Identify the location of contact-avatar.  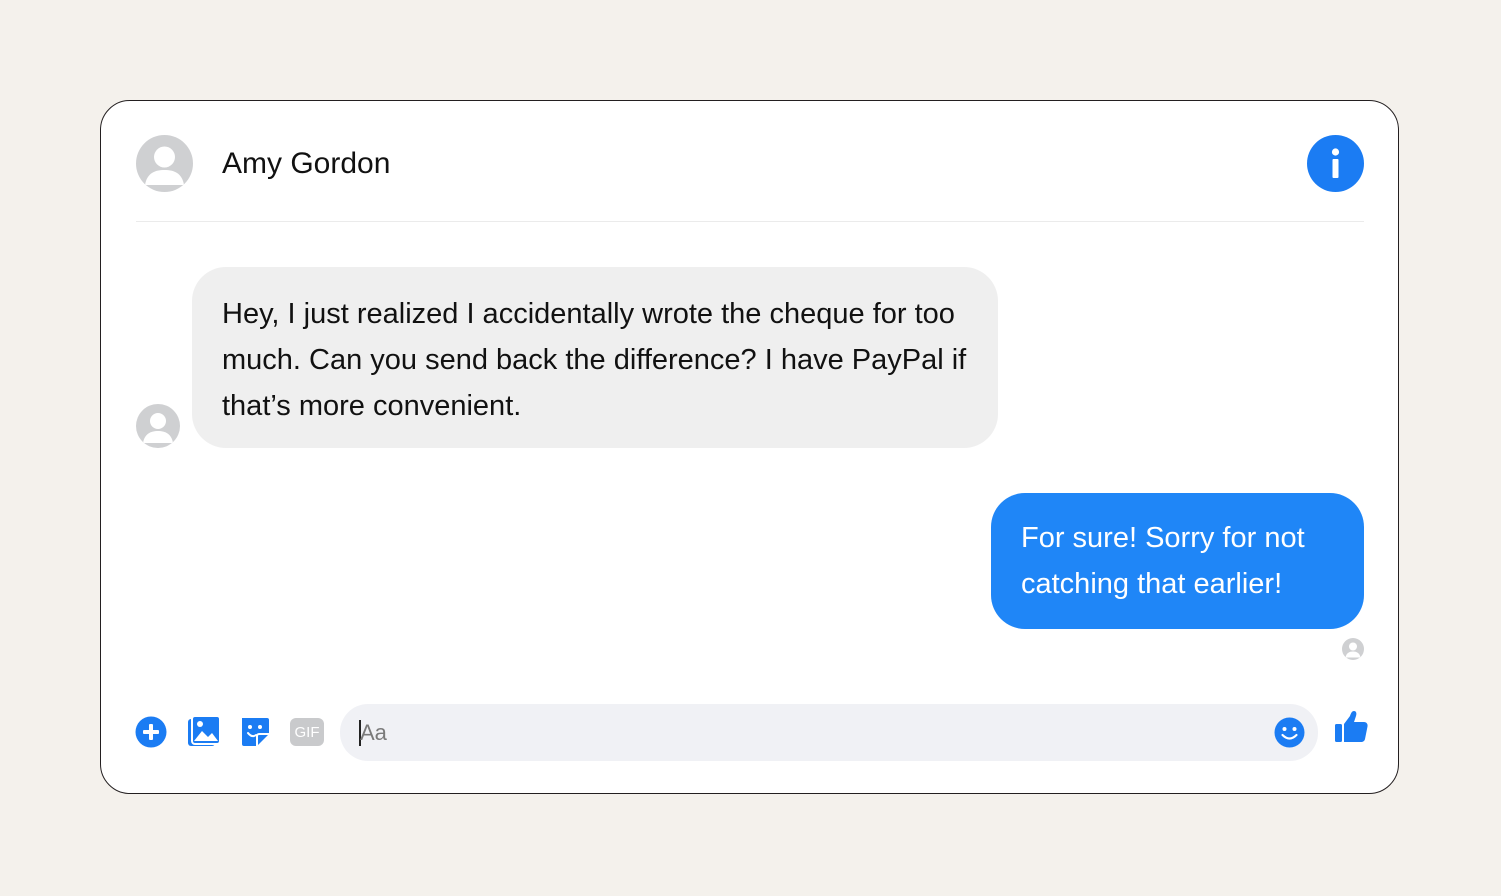
(164, 163).